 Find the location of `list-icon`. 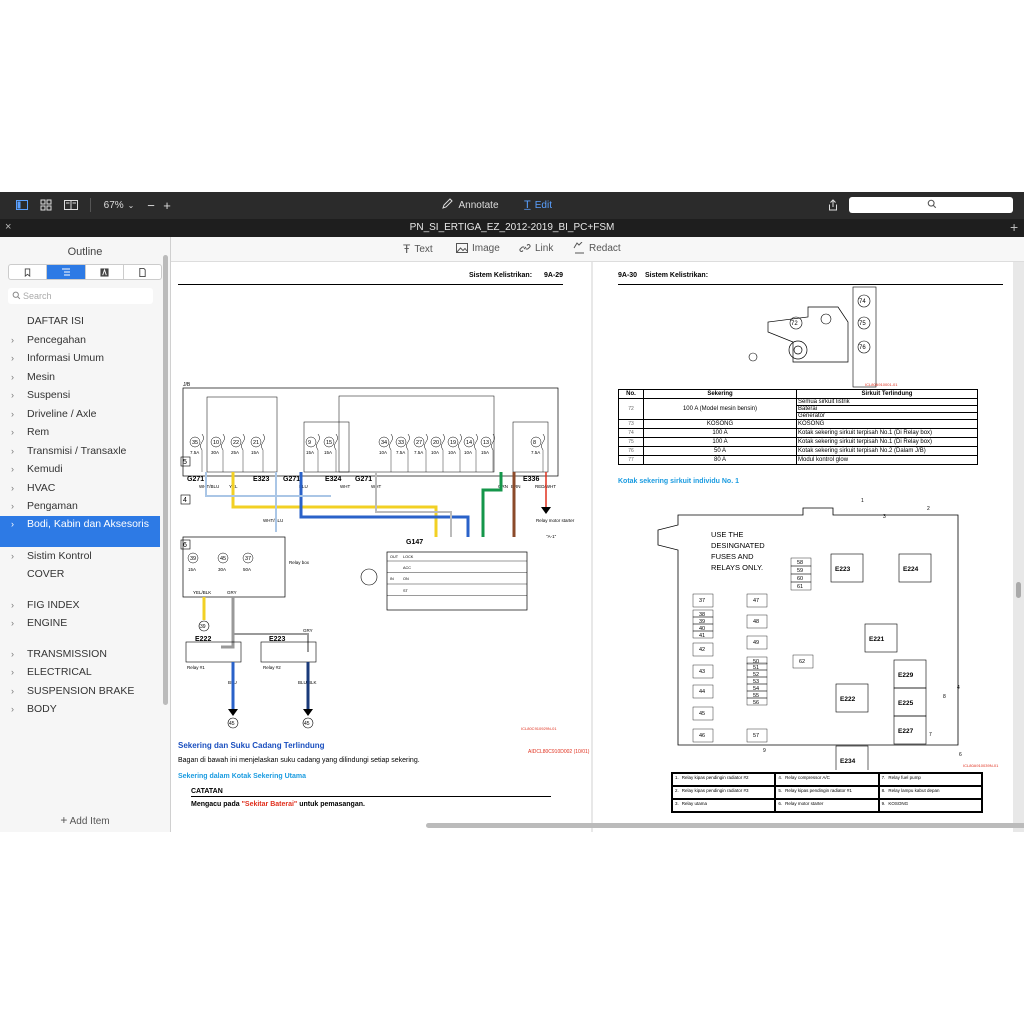

list-icon is located at coordinates (65, 272).